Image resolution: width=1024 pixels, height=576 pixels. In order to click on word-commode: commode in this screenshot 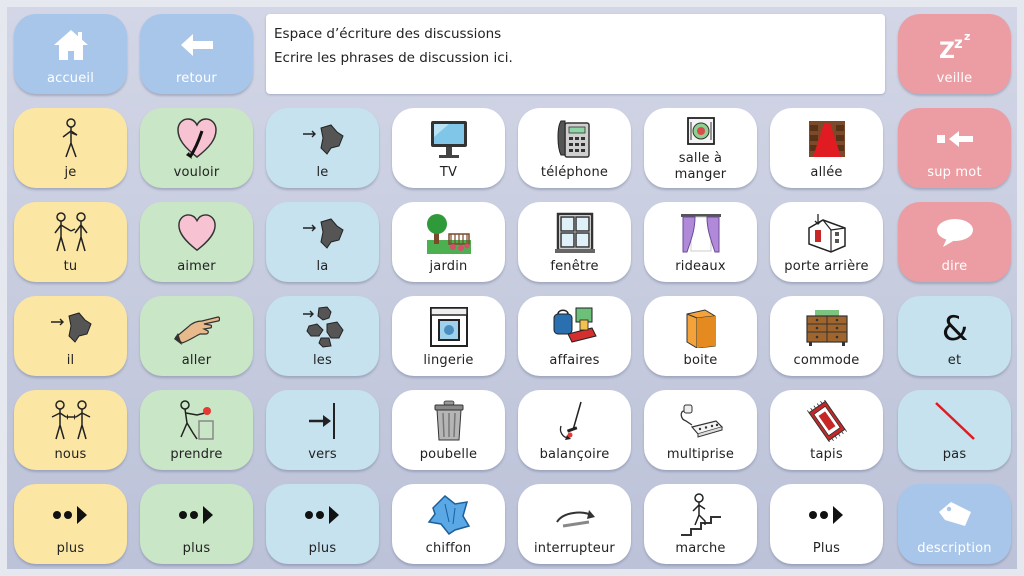, I will do `click(826, 336)`.